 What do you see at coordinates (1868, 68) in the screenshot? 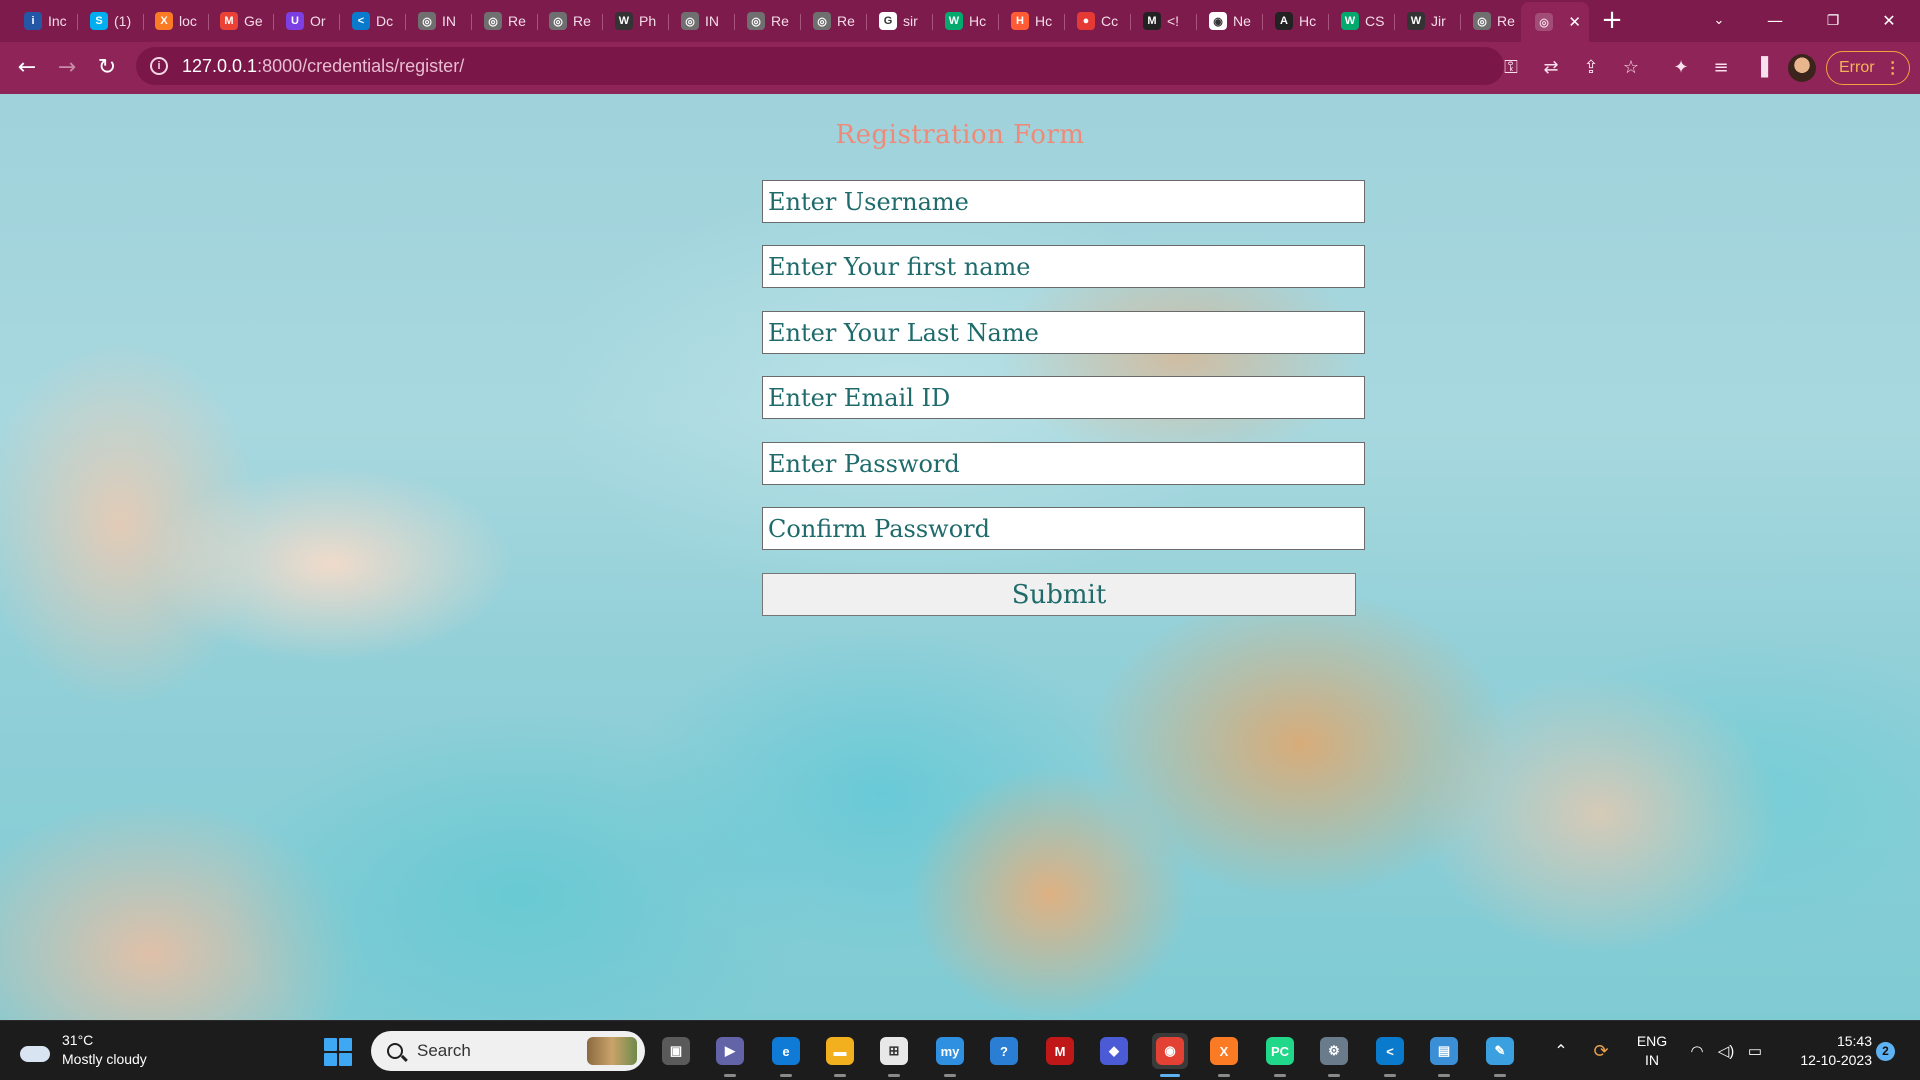
I see `error-button: Error ⋮` at bounding box center [1868, 68].